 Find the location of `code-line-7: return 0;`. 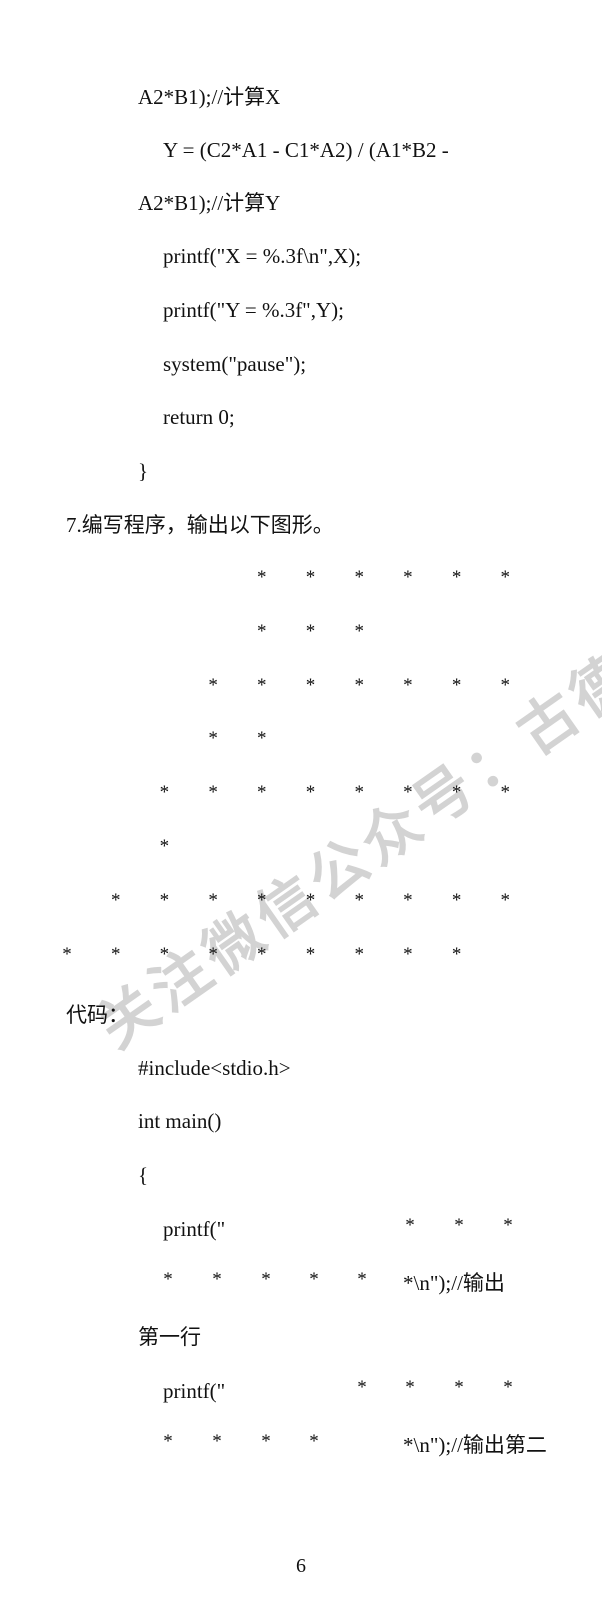

code-line-7: return 0; is located at coordinates (199, 417).